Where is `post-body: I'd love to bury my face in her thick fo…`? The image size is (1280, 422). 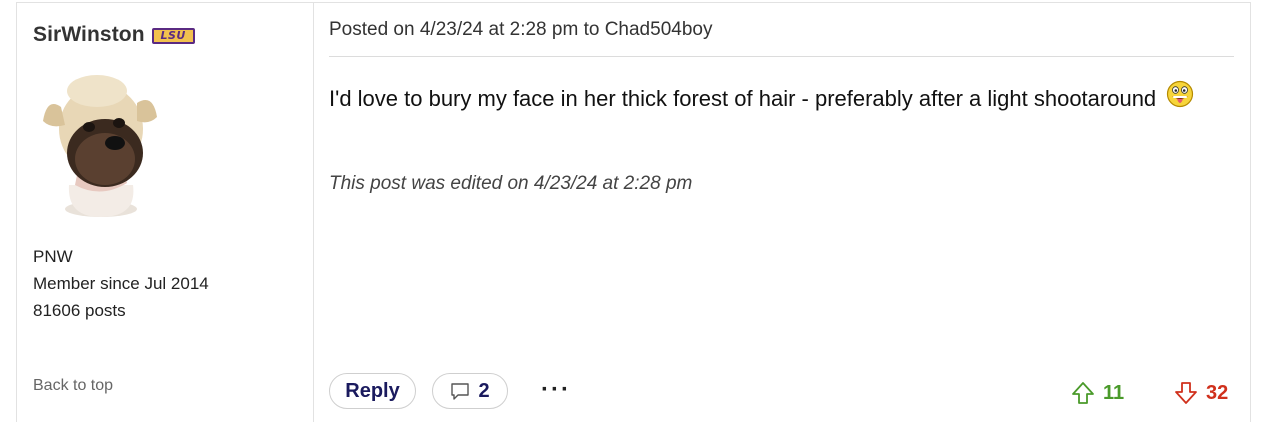 post-body: I'd love to bury my face in her thick fo… is located at coordinates (761, 96).